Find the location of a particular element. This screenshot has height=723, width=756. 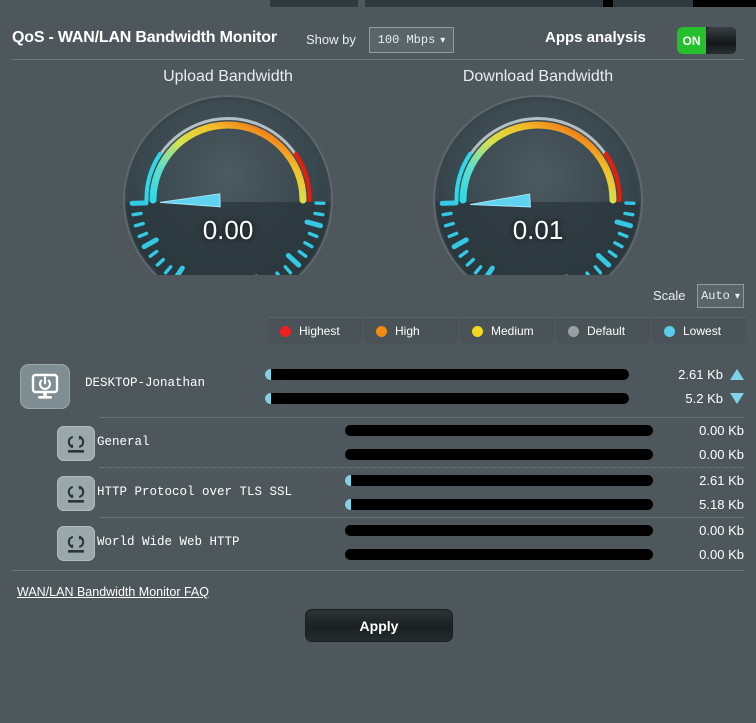

scale-select: Auto ▾ is located at coordinates (720, 296).